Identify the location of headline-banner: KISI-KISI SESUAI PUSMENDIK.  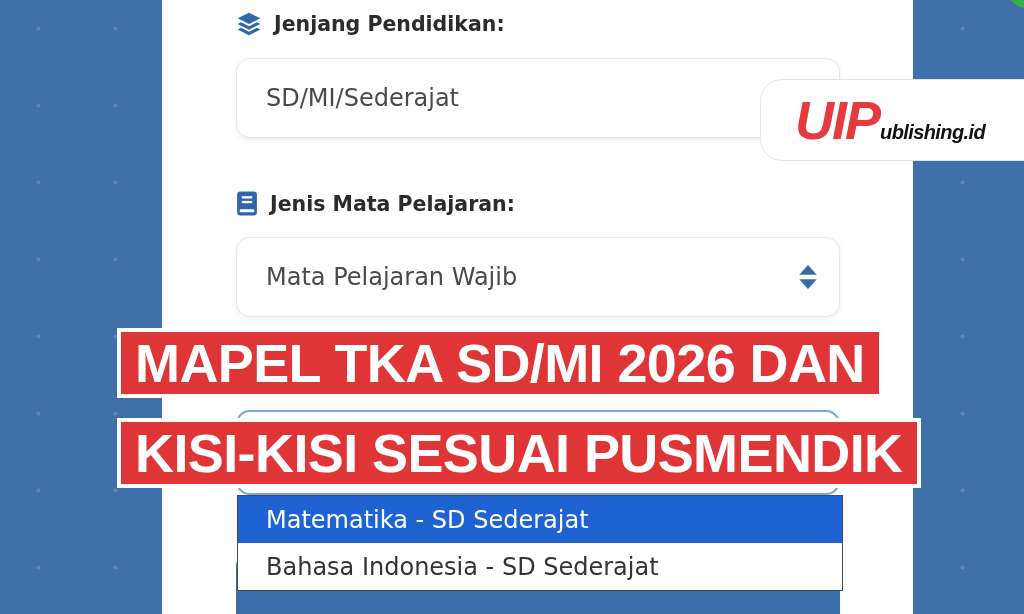
(519, 453).